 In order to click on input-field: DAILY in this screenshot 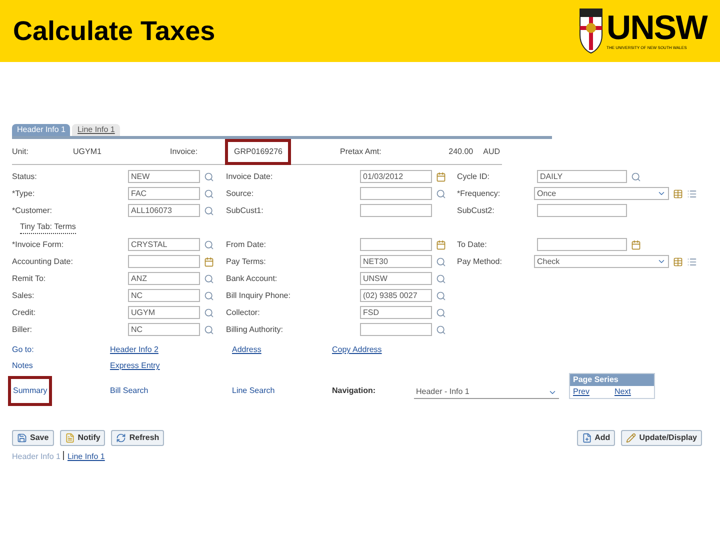, I will do `click(582, 176)`.